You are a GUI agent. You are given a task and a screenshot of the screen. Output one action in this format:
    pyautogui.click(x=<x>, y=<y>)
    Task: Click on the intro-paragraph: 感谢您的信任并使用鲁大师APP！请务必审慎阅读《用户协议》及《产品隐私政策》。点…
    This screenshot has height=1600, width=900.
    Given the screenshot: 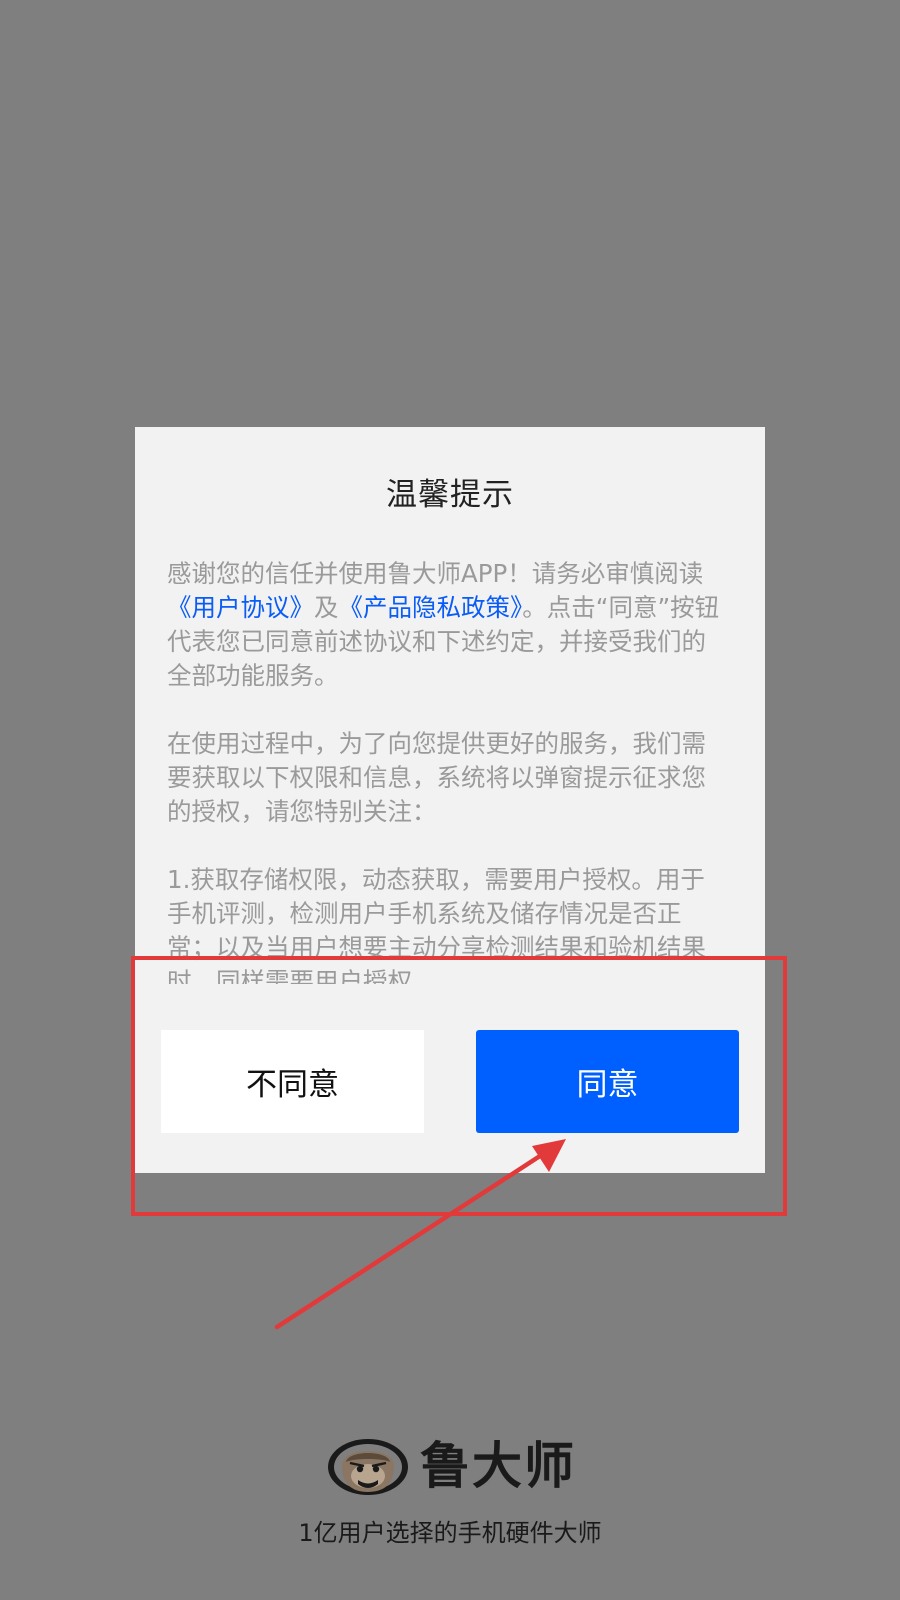 What is the action you would take?
    pyautogui.click(x=445, y=625)
    